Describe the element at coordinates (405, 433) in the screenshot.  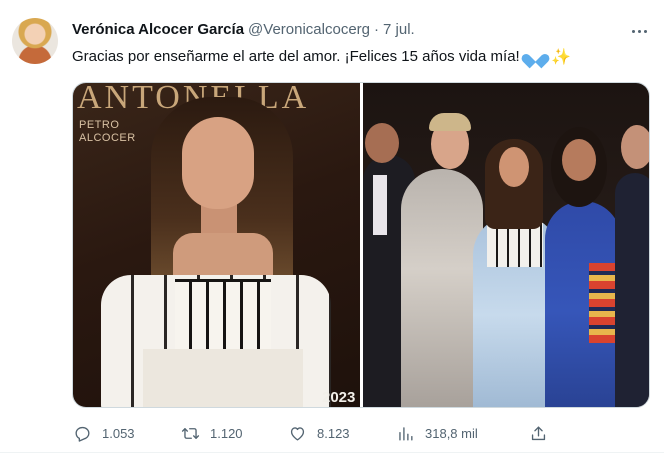
I see `views-chart-icon` at that location.